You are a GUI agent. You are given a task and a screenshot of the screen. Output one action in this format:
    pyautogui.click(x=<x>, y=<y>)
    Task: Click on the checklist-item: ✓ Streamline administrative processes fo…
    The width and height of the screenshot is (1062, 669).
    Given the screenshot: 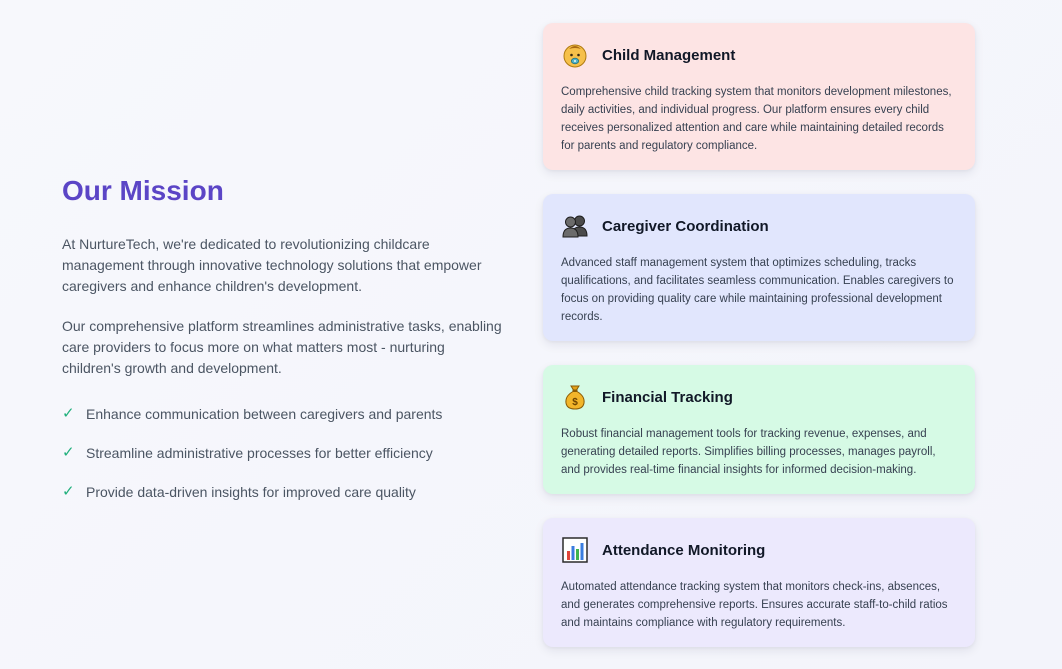 What is the action you would take?
    pyautogui.click(x=282, y=453)
    